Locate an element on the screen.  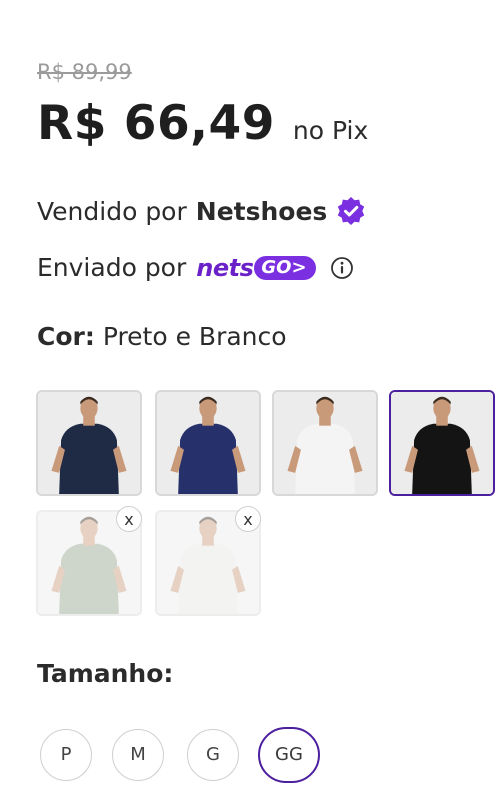
netsgo-logo: nets GO> is located at coordinates (256, 267).